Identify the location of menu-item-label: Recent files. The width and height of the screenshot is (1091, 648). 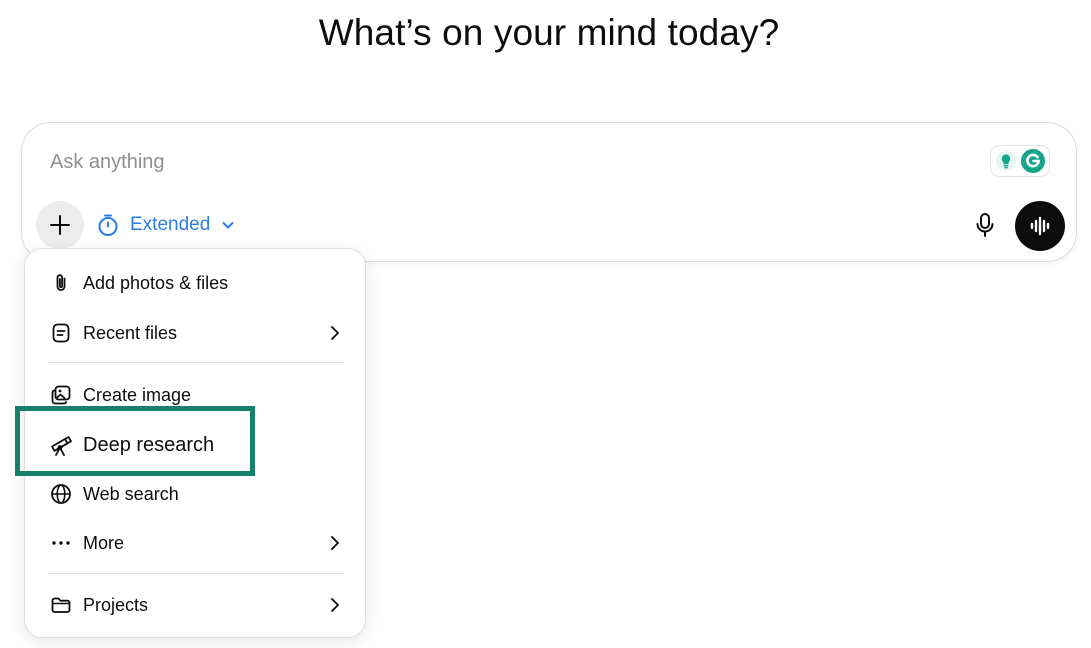
(130, 332).